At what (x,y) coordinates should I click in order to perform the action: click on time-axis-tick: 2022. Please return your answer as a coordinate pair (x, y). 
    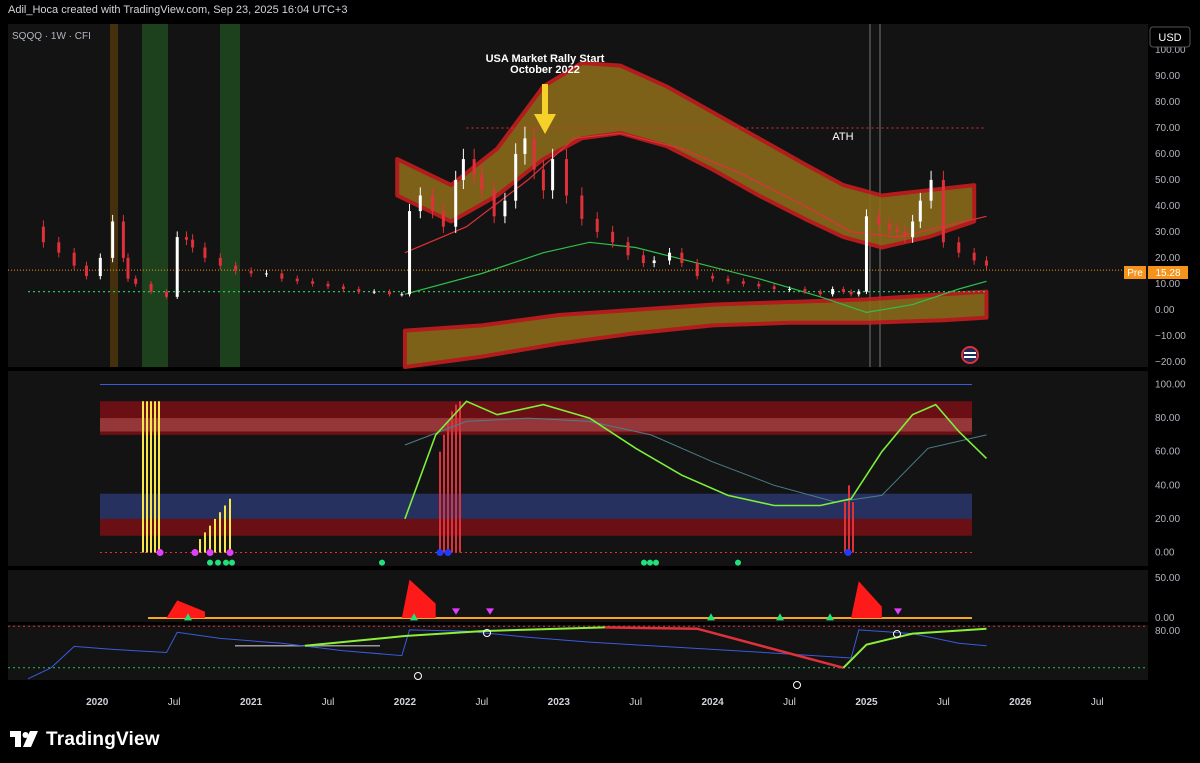
    Looking at the image, I should click on (405, 702).